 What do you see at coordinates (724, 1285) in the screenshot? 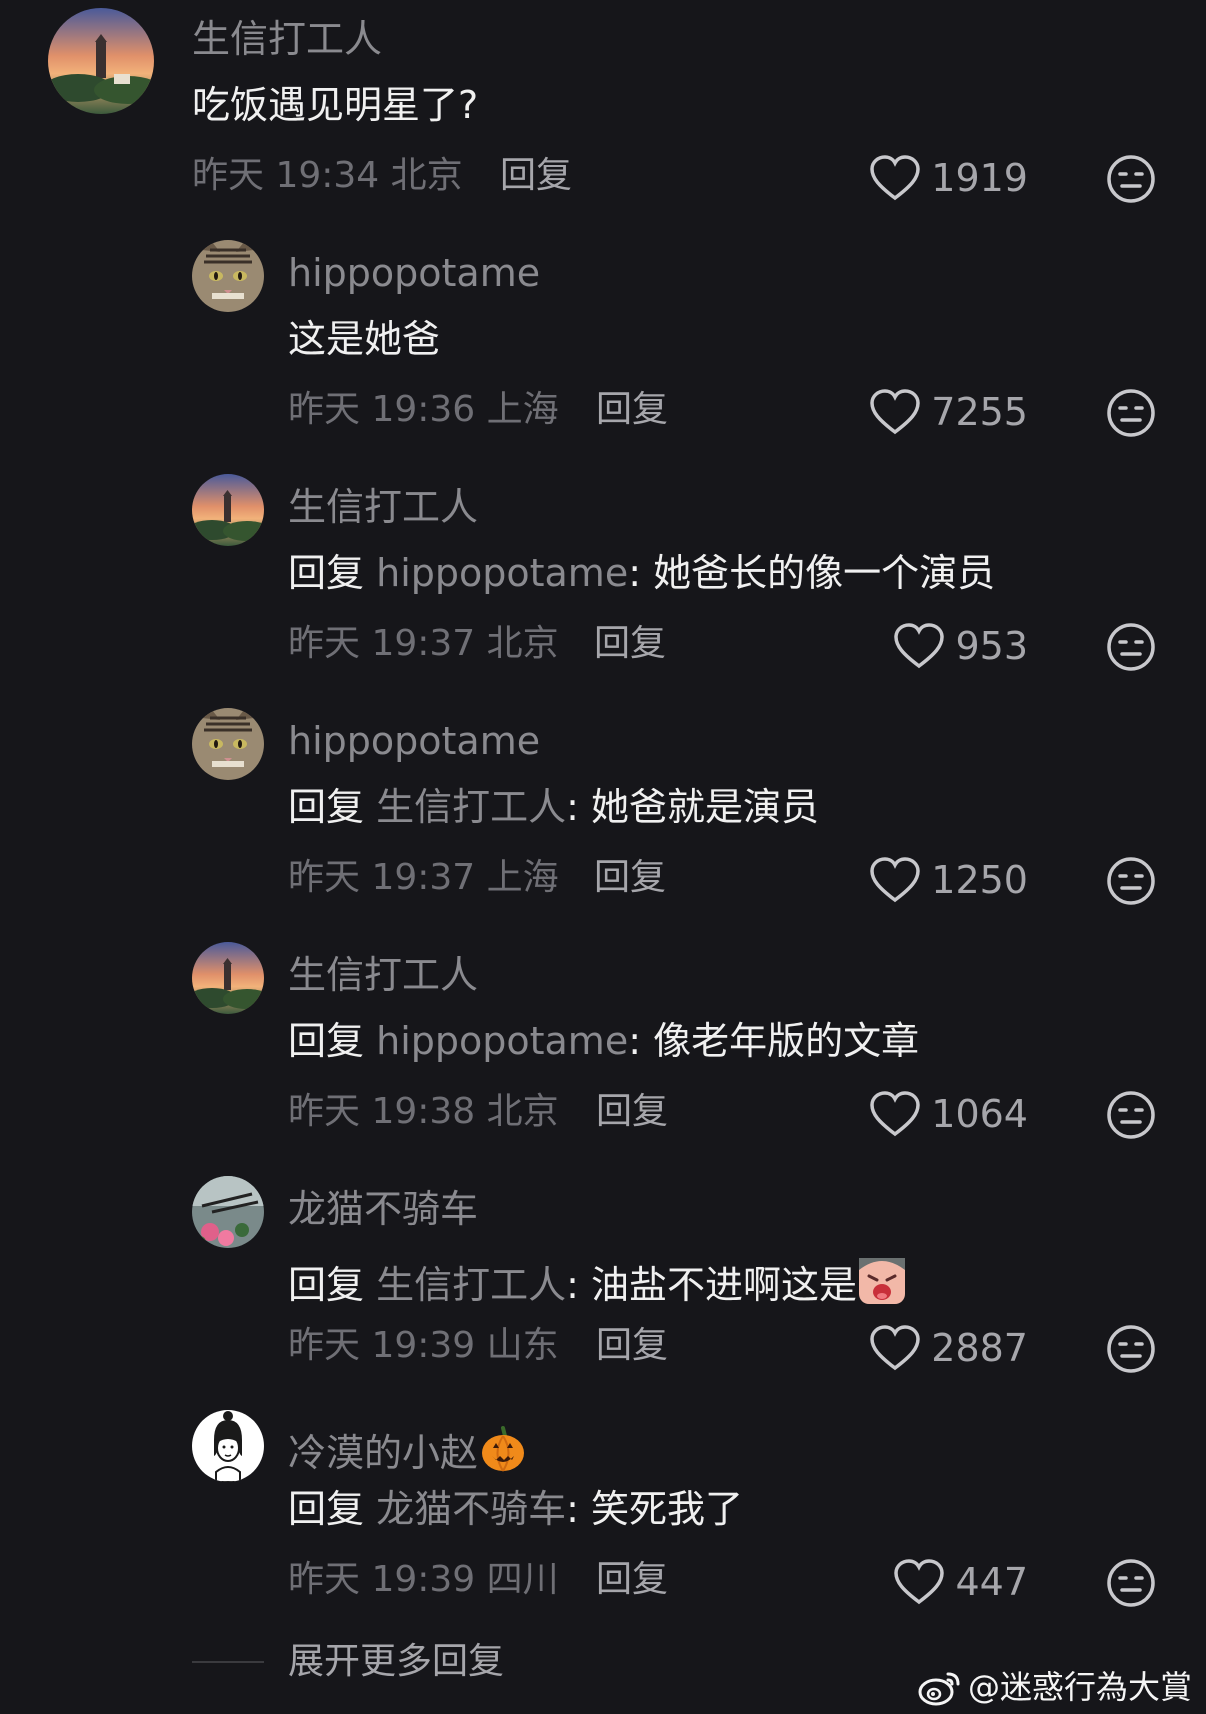
I see `reply-body: 油盐不进啊这是` at bounding box center [724, 1285].